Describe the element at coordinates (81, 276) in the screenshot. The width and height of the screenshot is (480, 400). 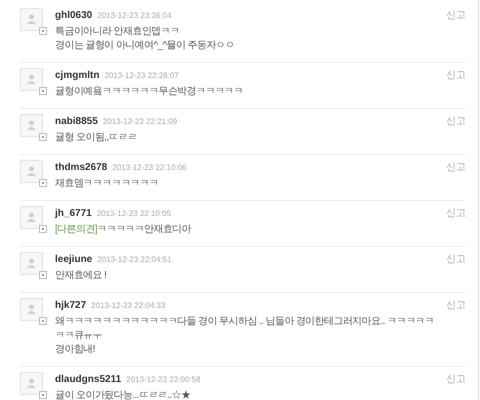
I see `comment-text: 안재효에요 !` at that location.